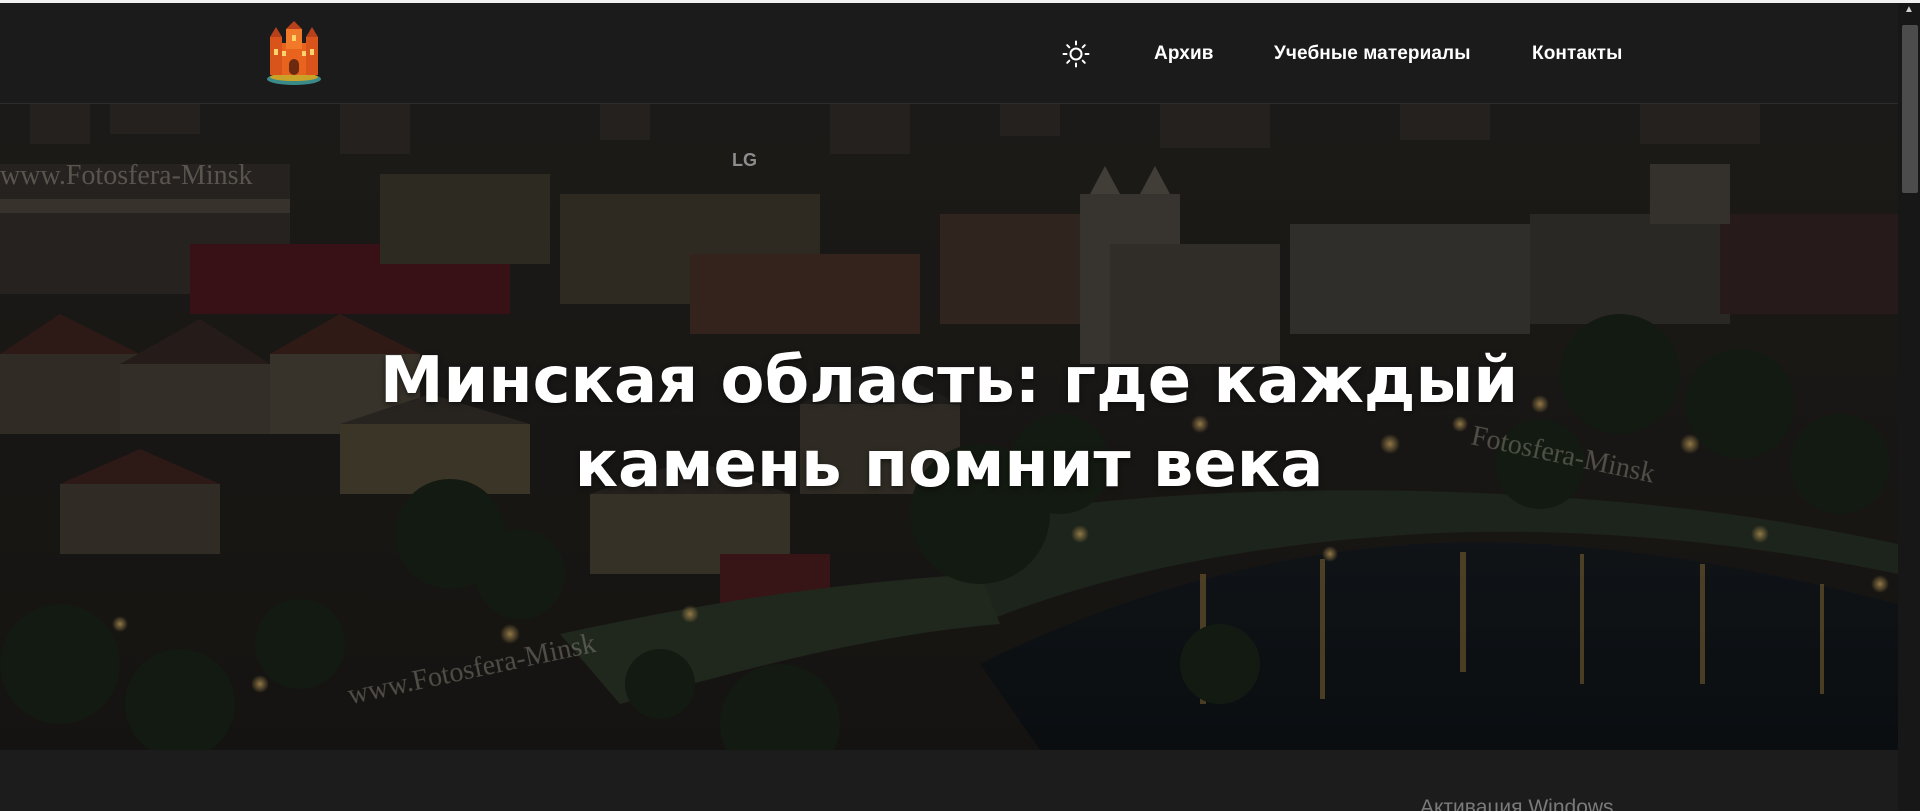  I want to click on scrollbar-thumb, so click(1910, 109).